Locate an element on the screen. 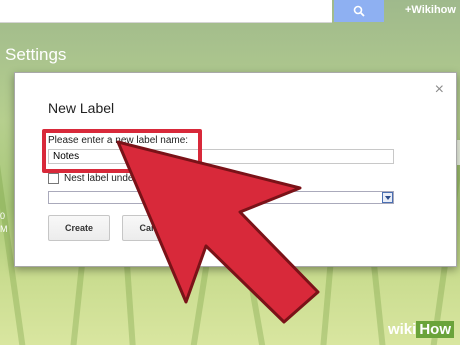 The width and height of the screenshot is (460, 345). watermark-wiki: wiki is located at coordinates (402, 329).